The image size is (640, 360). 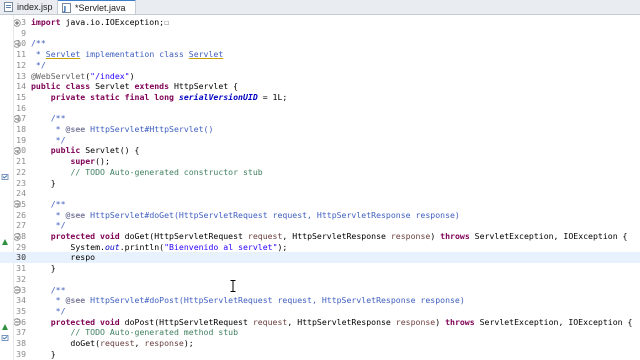 I want to click on code-line: 33 /**, so click(x=320, y=290).